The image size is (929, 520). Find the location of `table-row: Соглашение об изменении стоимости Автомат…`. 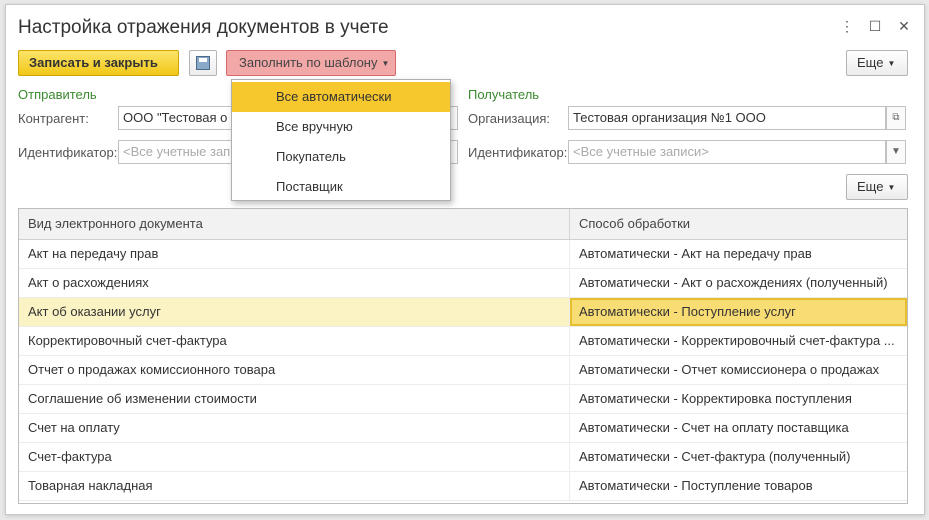

table-row: Соглашение об изменении стоимости Автомат… is located at coordinates (463, 399).